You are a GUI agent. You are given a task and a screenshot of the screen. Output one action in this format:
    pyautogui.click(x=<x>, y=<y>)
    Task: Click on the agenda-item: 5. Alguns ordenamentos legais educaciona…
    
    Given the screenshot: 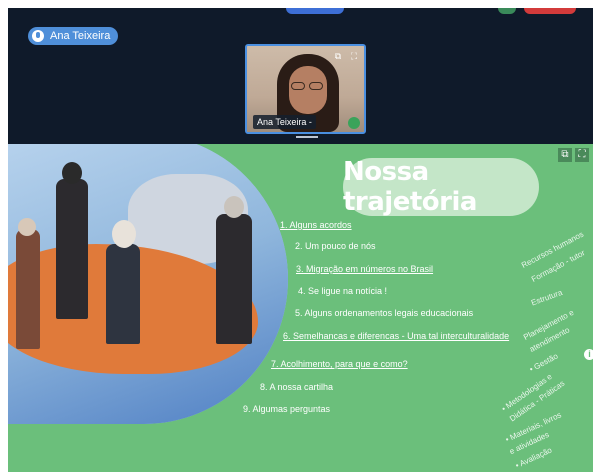 What is the action you would take?
    pyautogui.click(x=384, y=313)
    